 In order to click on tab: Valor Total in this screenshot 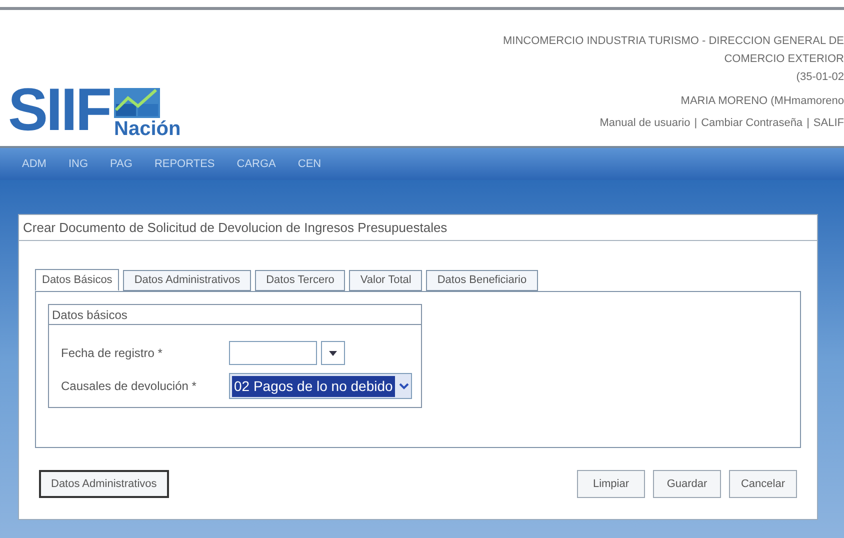, I will do `click(385, 280)`.